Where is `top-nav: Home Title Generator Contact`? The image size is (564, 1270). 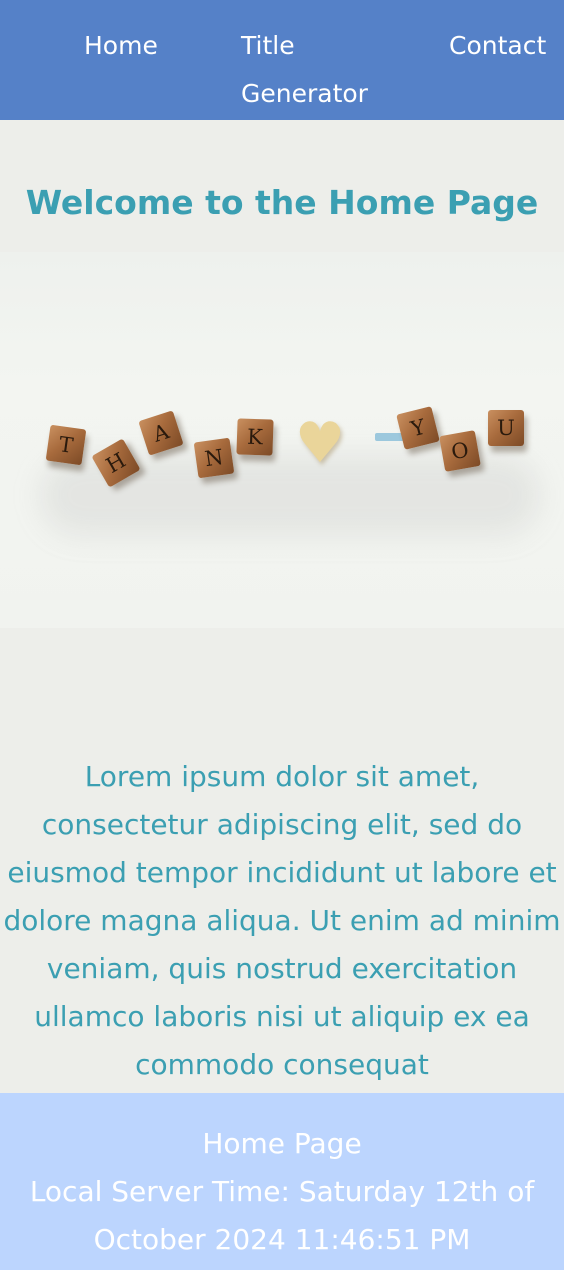 top-nav: Home Title Generator Contact is located at coordinates (282, 60).